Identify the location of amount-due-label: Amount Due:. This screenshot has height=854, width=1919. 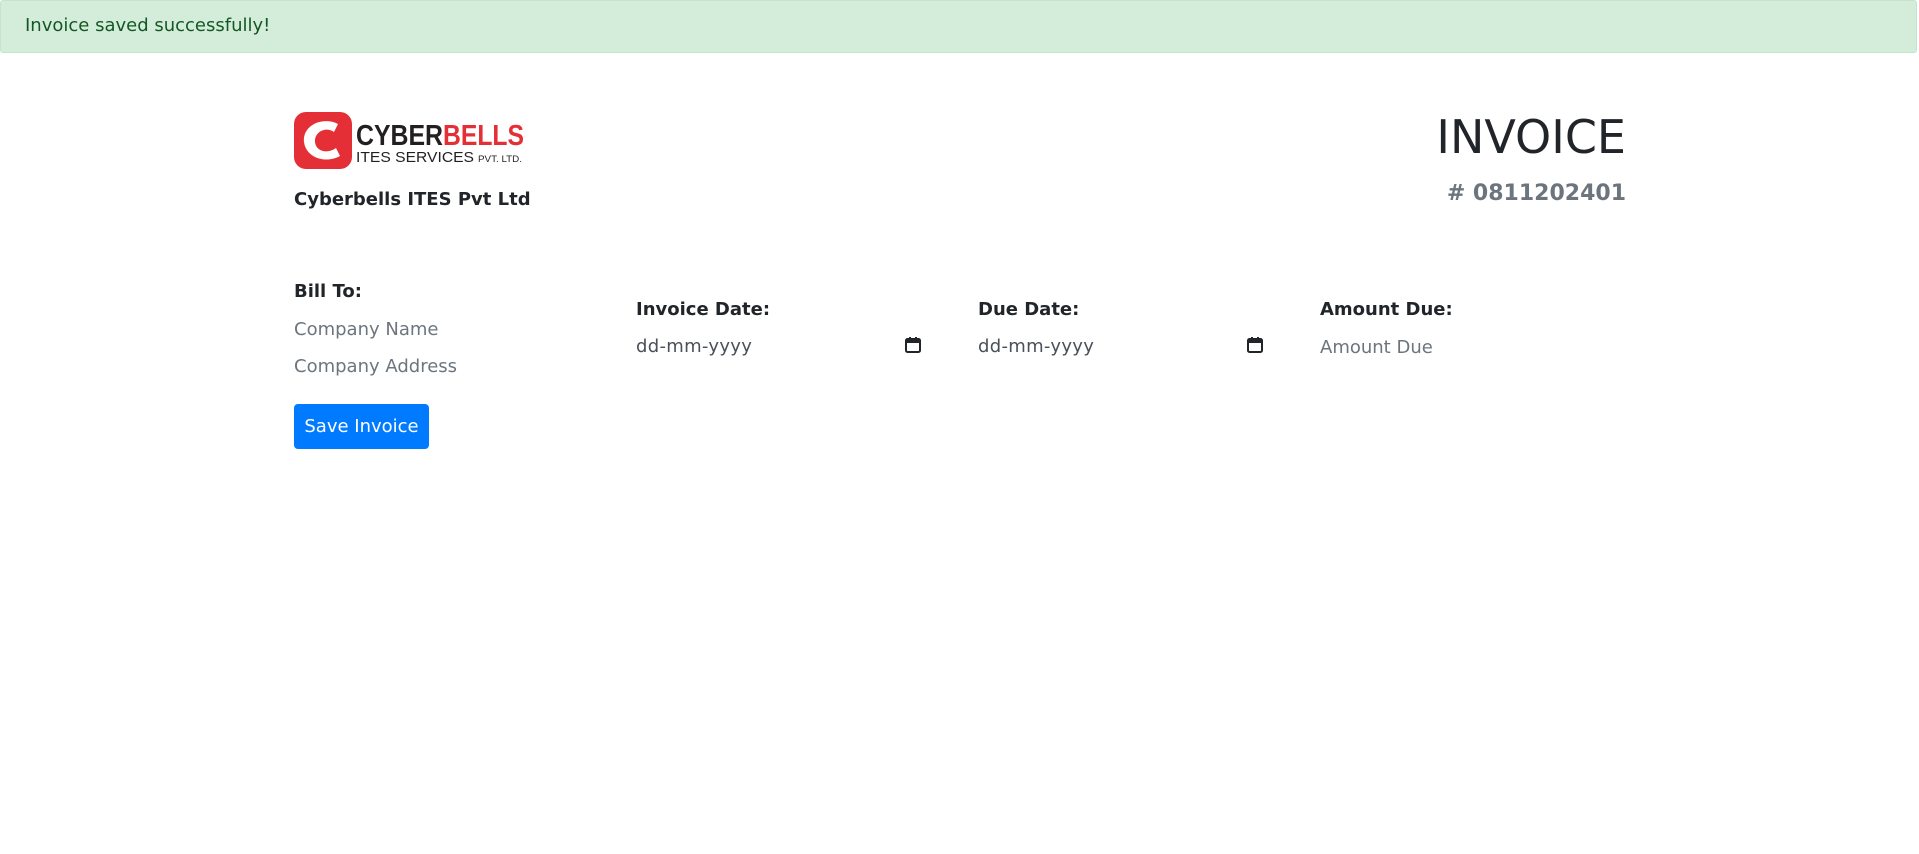
(1386, 309).